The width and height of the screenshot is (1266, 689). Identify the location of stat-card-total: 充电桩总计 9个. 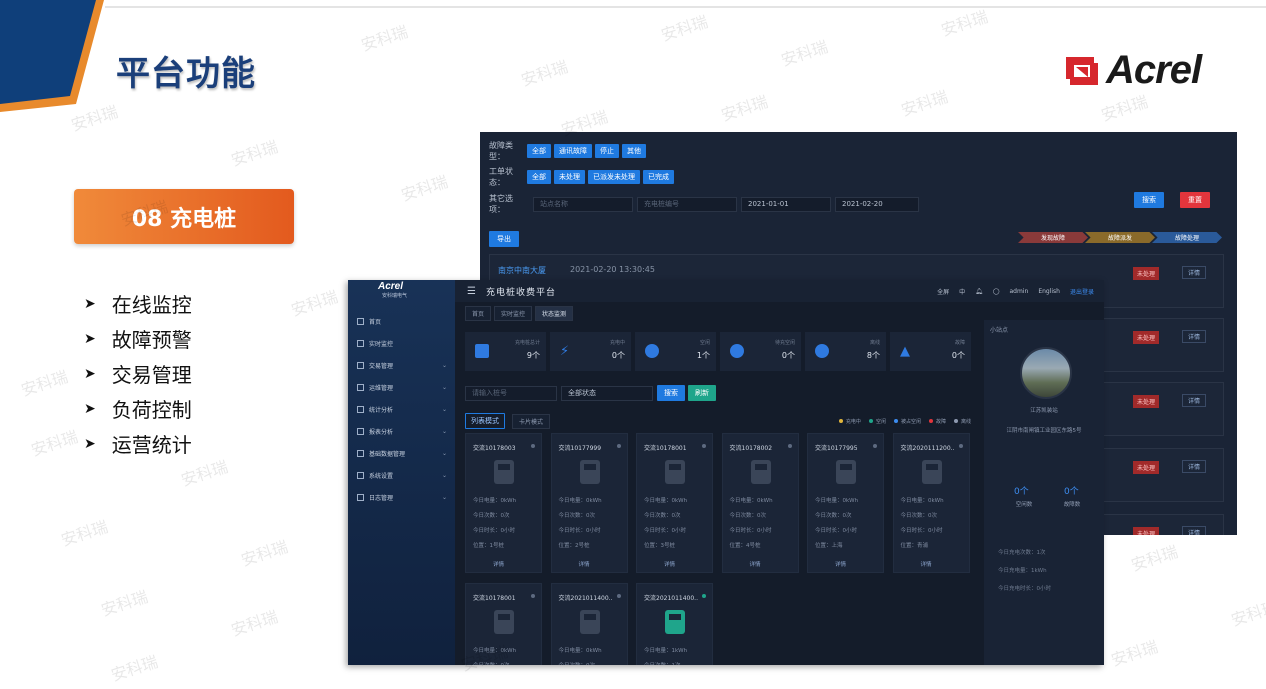
(505, 351).